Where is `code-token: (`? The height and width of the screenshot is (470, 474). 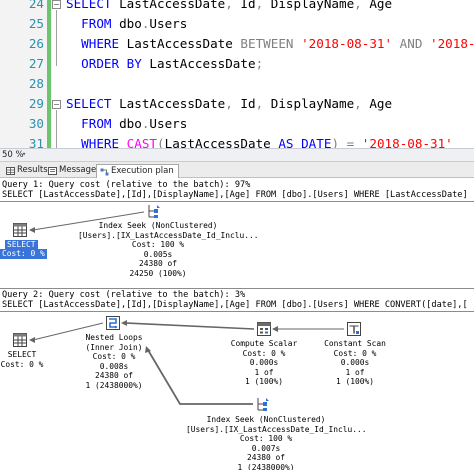
code-token: ( is located at coordinates (161, 142).